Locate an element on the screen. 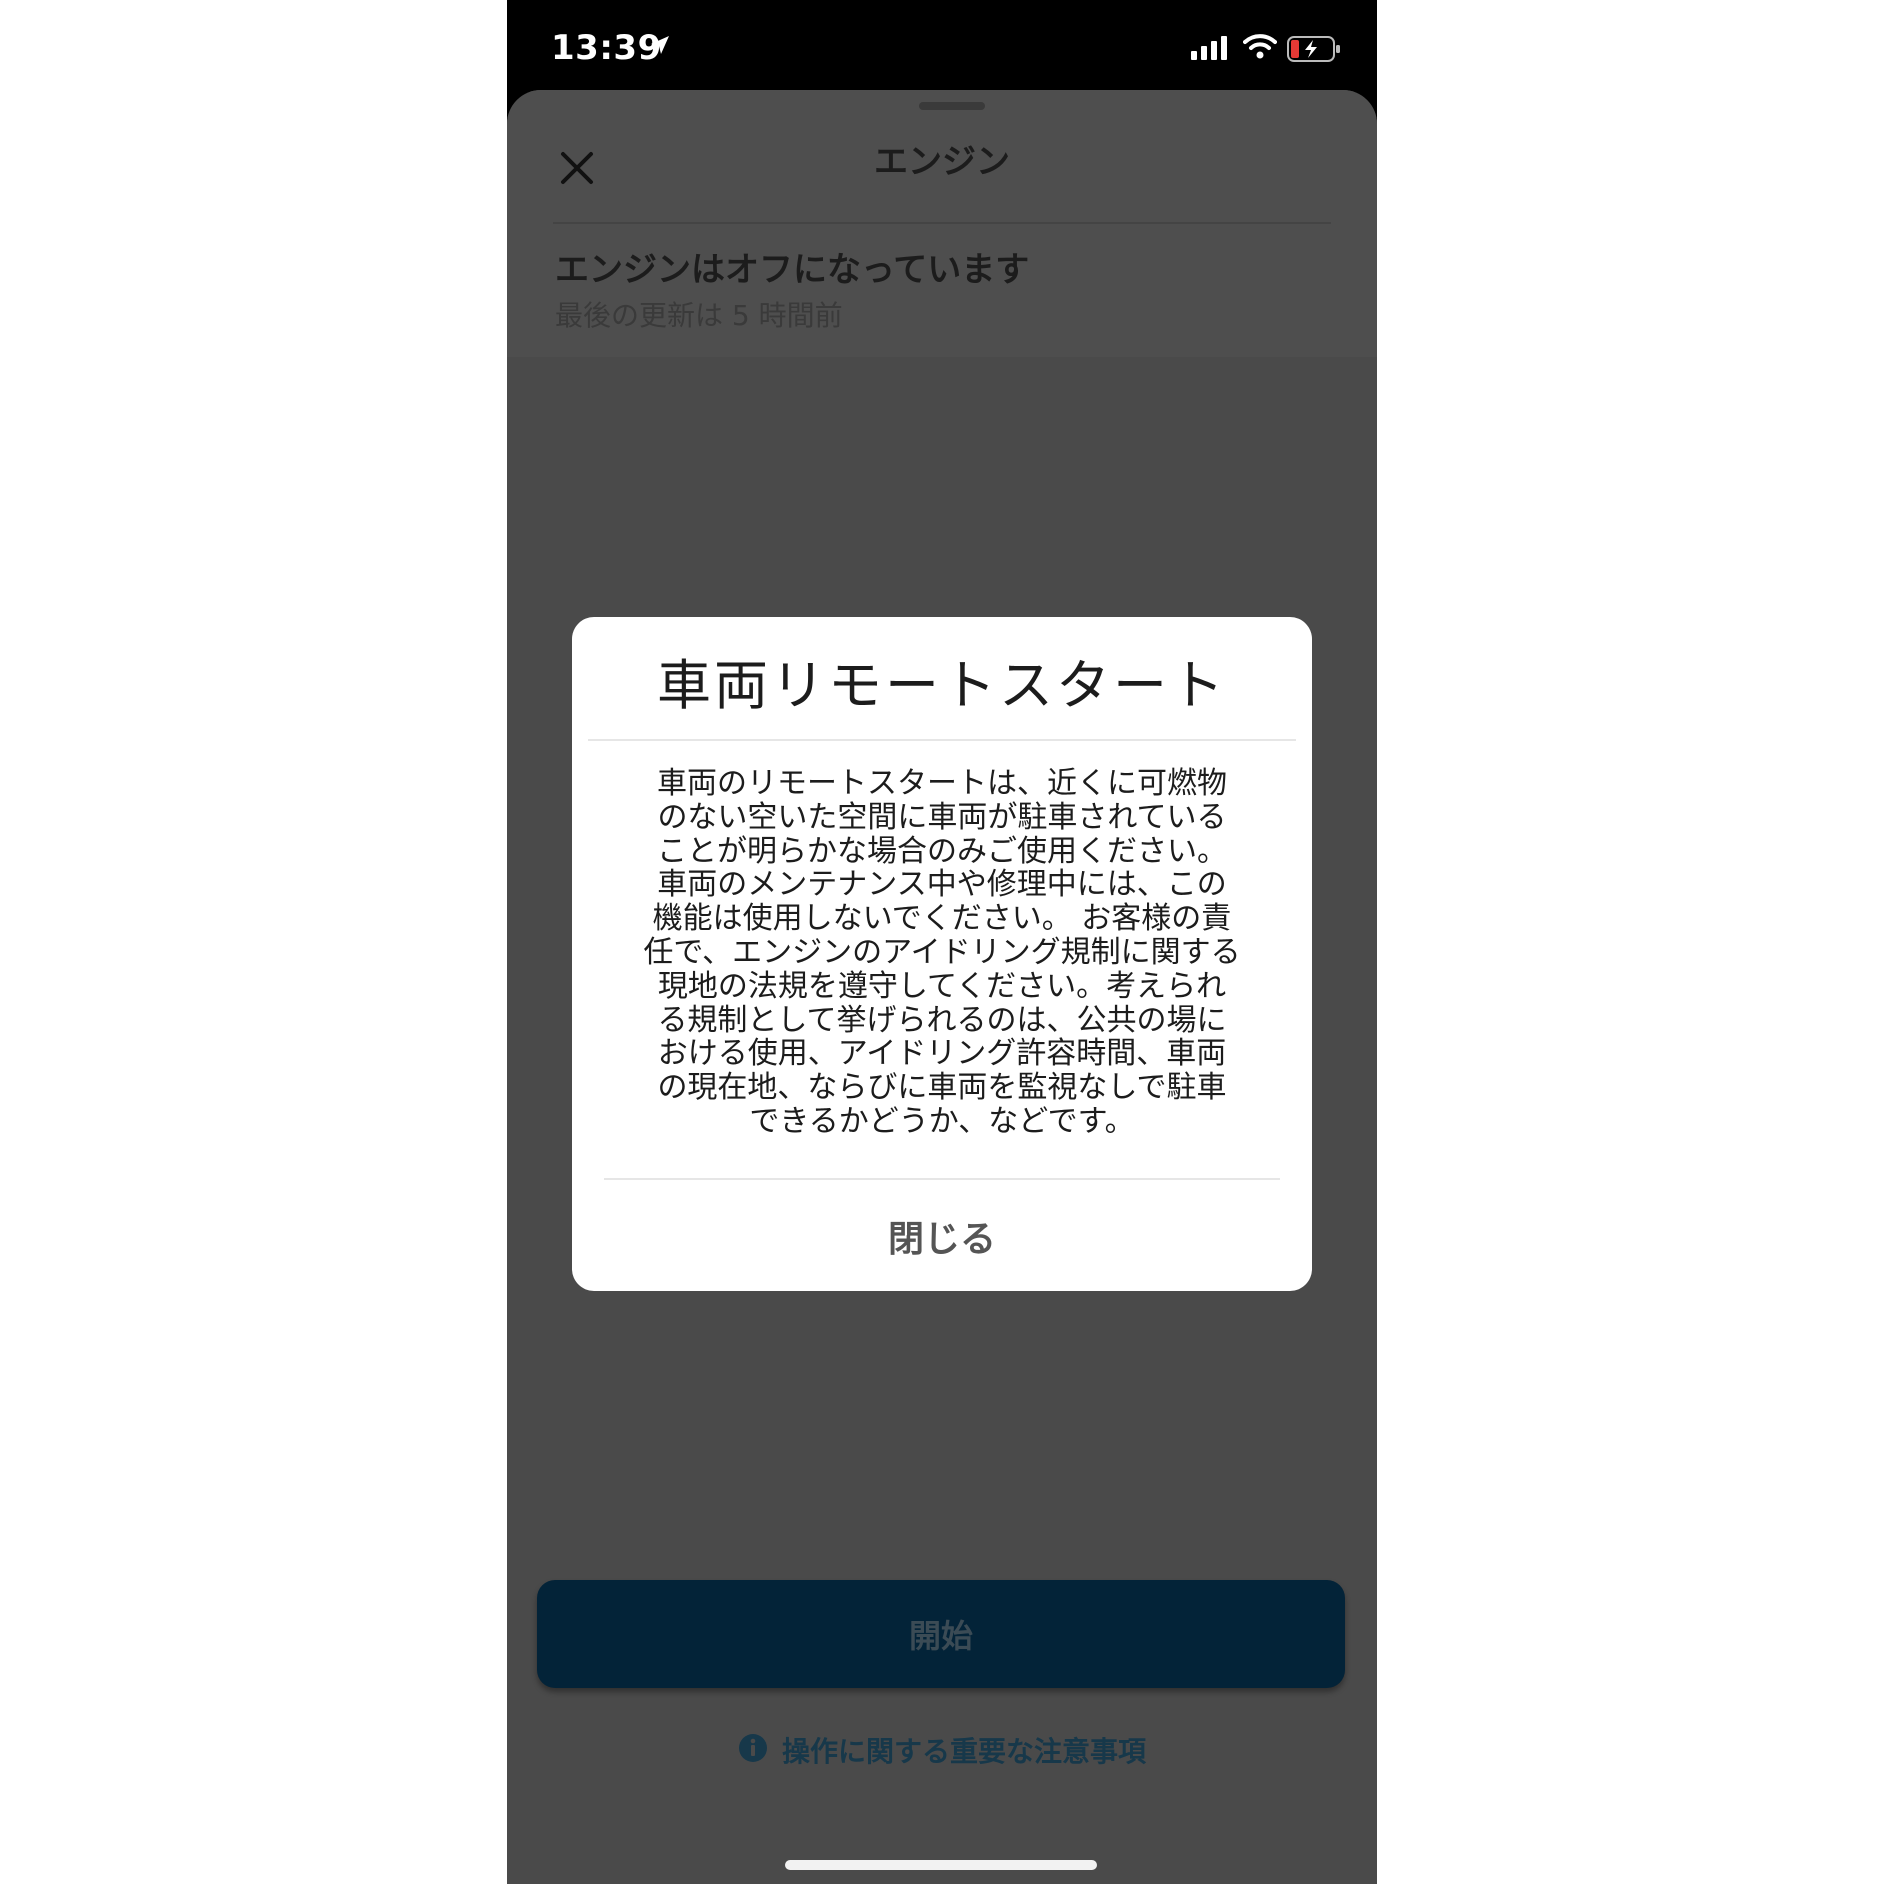  engine-status-text: エンジンはオフになっています is located at coordinates (792, 270).